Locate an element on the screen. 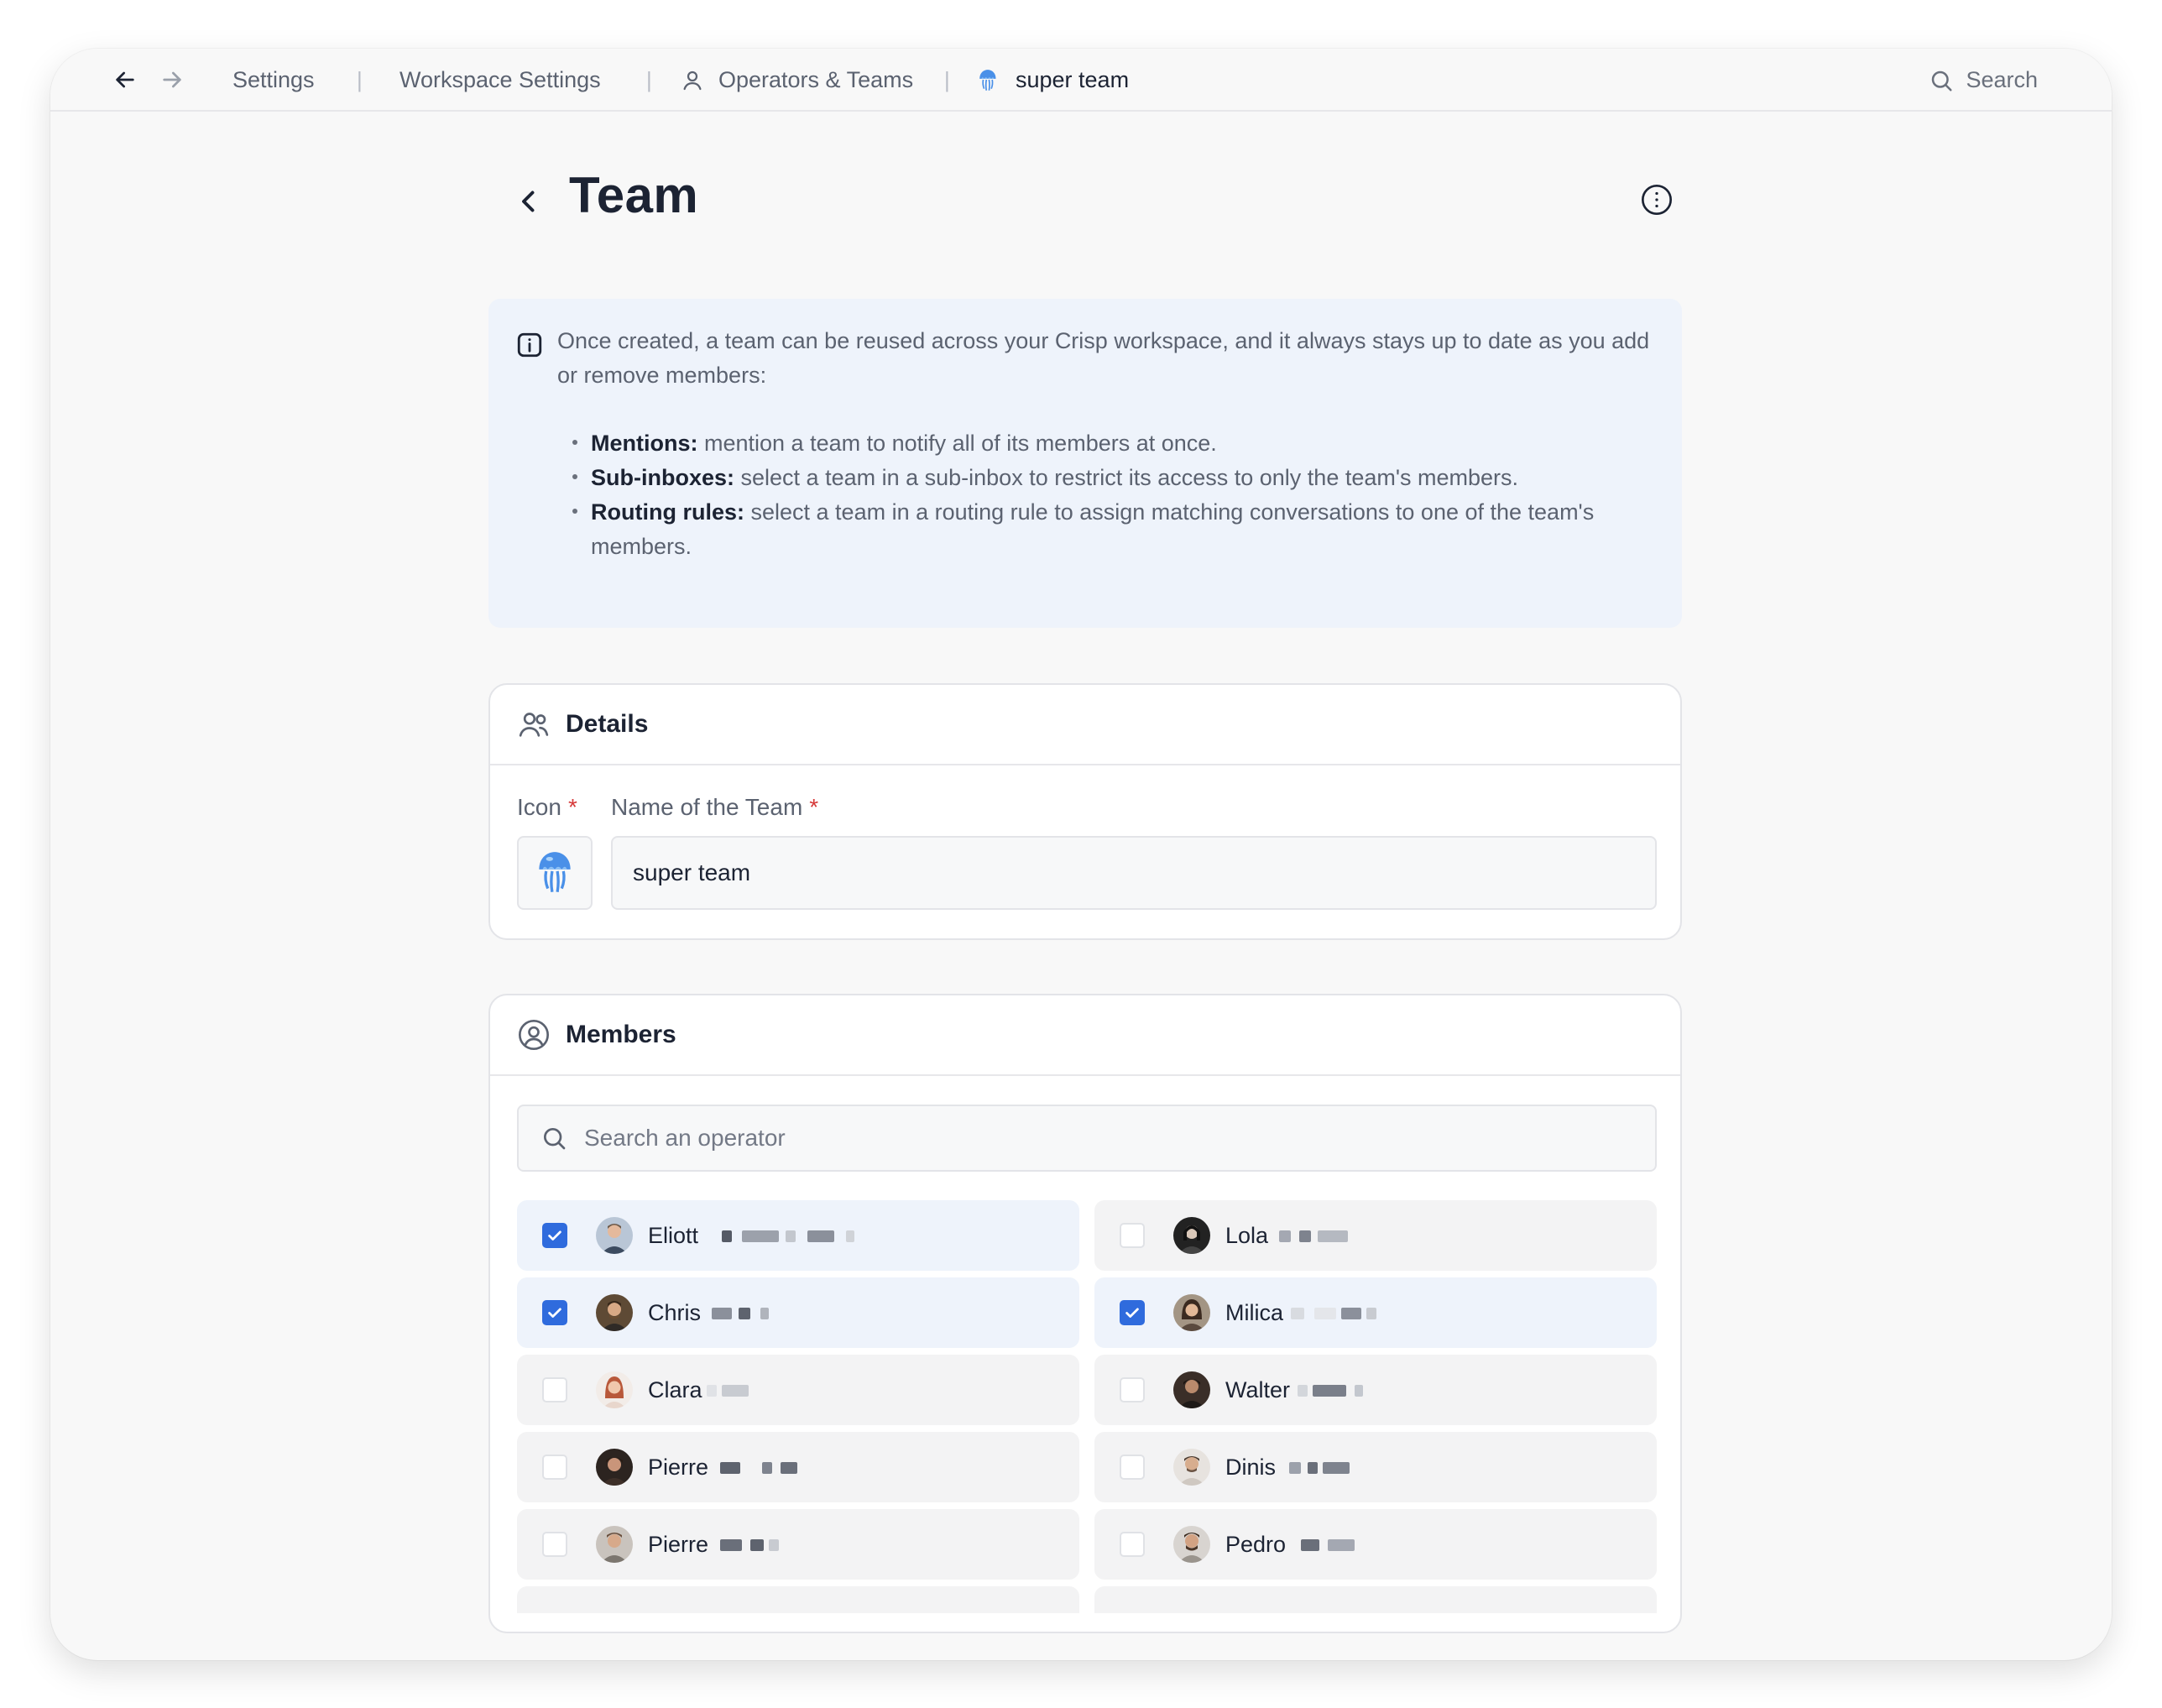  more-options-button is located at coordinates (1656, 199).